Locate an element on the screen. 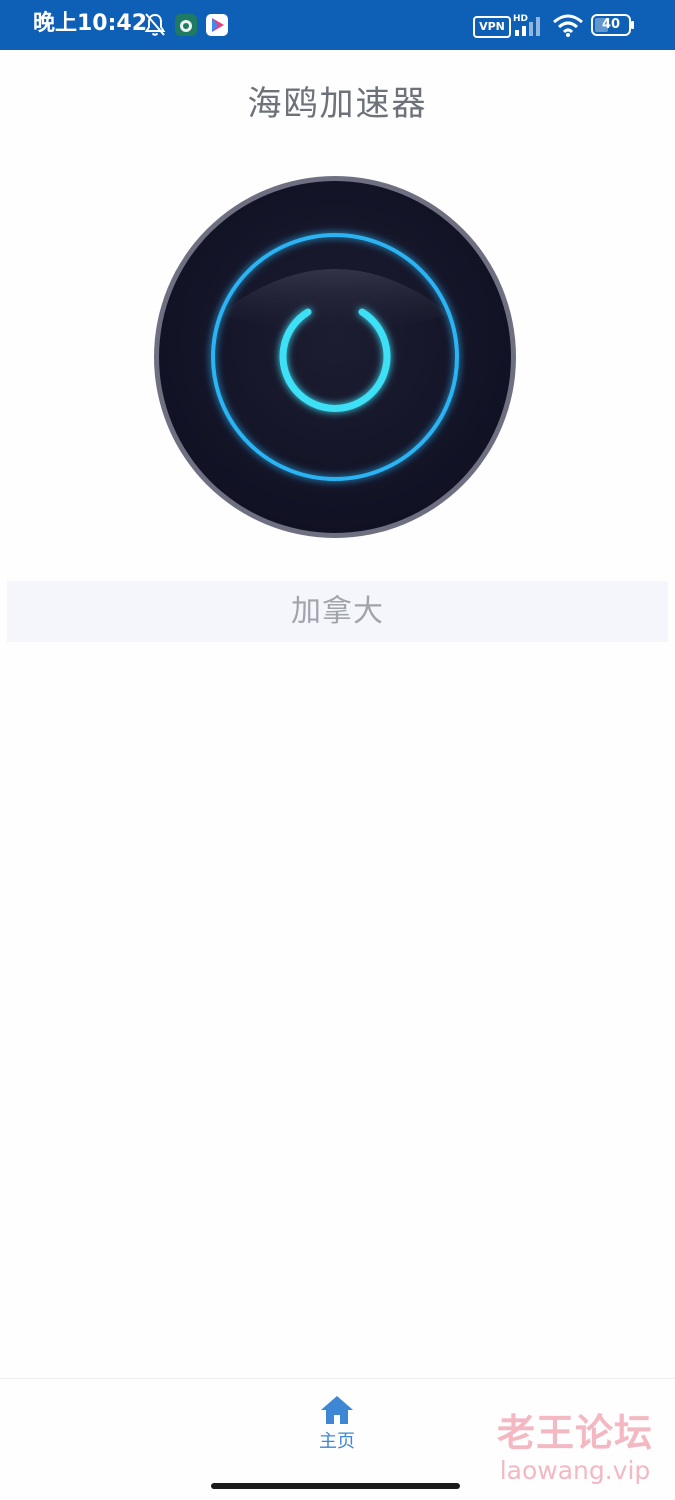 The height and width of the screenshot is (1500, 675). watermark: 老王论坛 laowang.vip is located at coordinates (575, 1448).